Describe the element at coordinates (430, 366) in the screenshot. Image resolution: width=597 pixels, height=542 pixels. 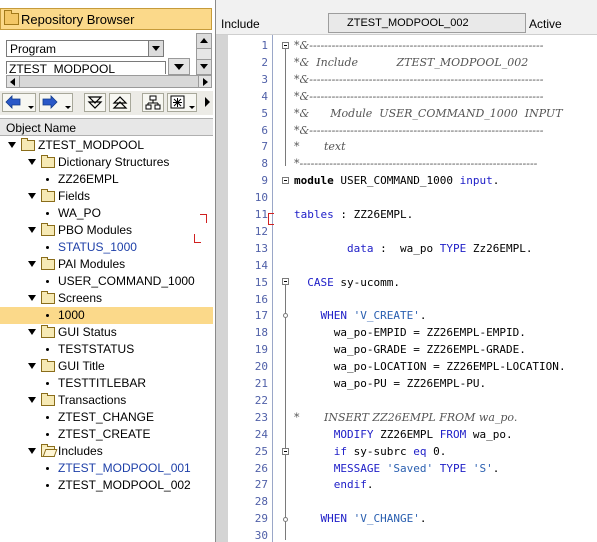
I see `code-line: wa_po-LOCATION = ZZ26EMPL-LOCATION.` at that location.